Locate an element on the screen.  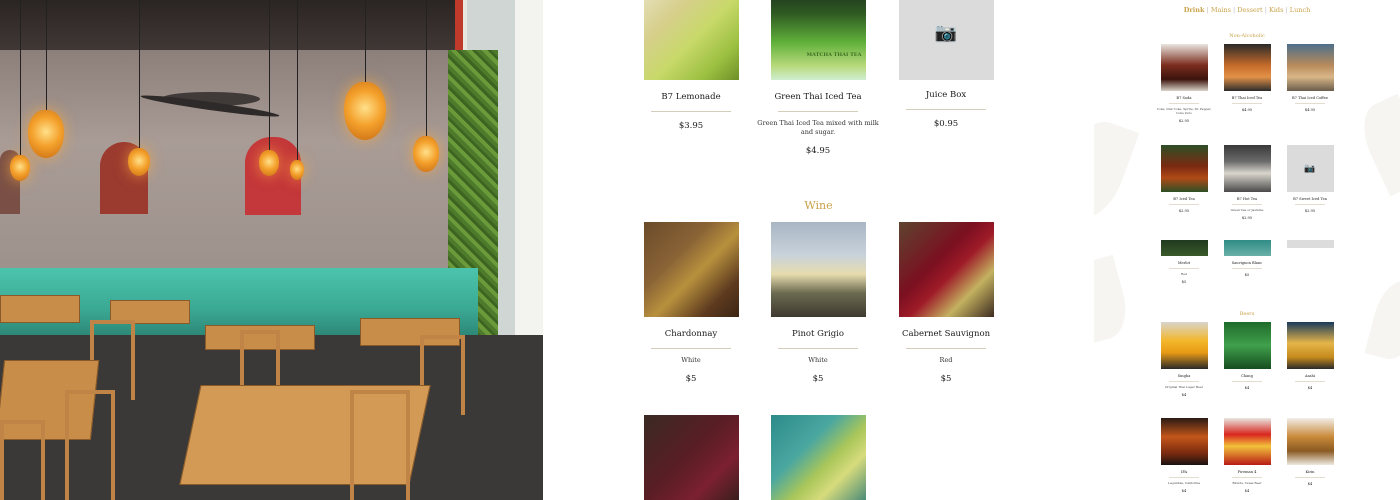
menu-item-card: 📷 Juice Box $0.95 is located at coordinates (946, 64).